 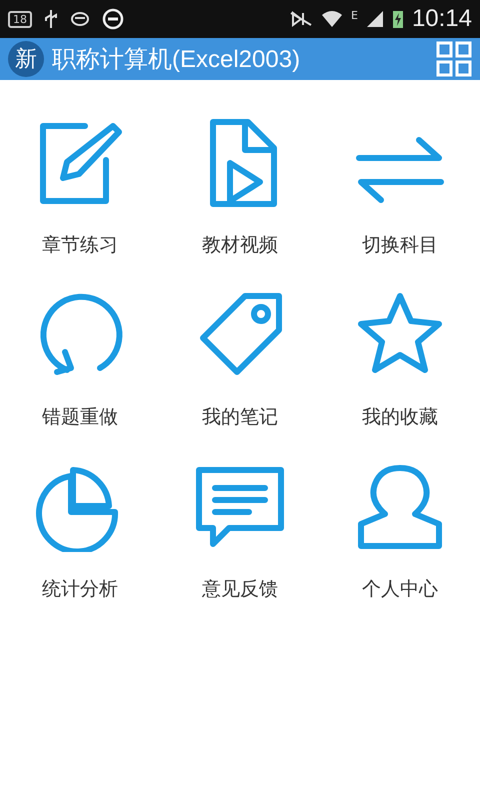 I want to click on block-icon, so click(x=113, y=19).